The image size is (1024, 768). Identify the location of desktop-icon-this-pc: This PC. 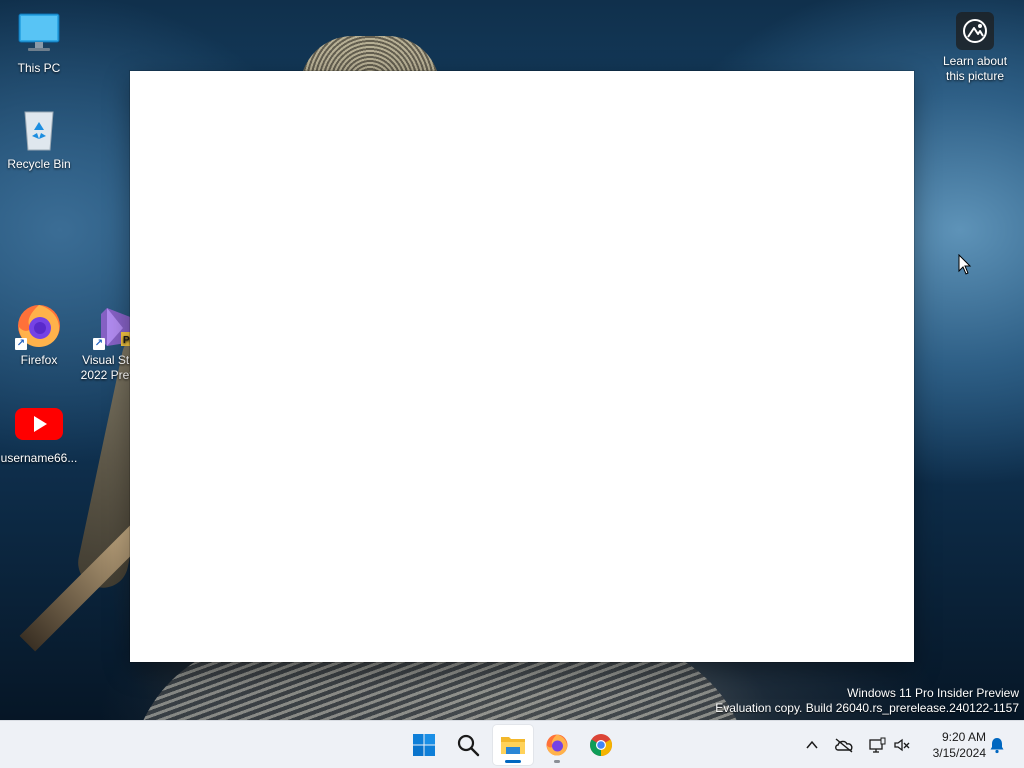
(39, 43).